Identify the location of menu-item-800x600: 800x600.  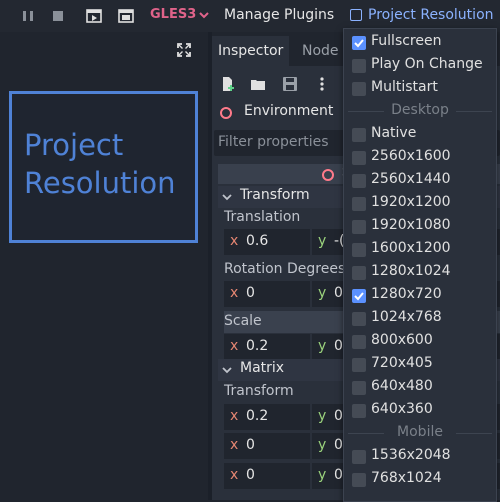
(420, 342).